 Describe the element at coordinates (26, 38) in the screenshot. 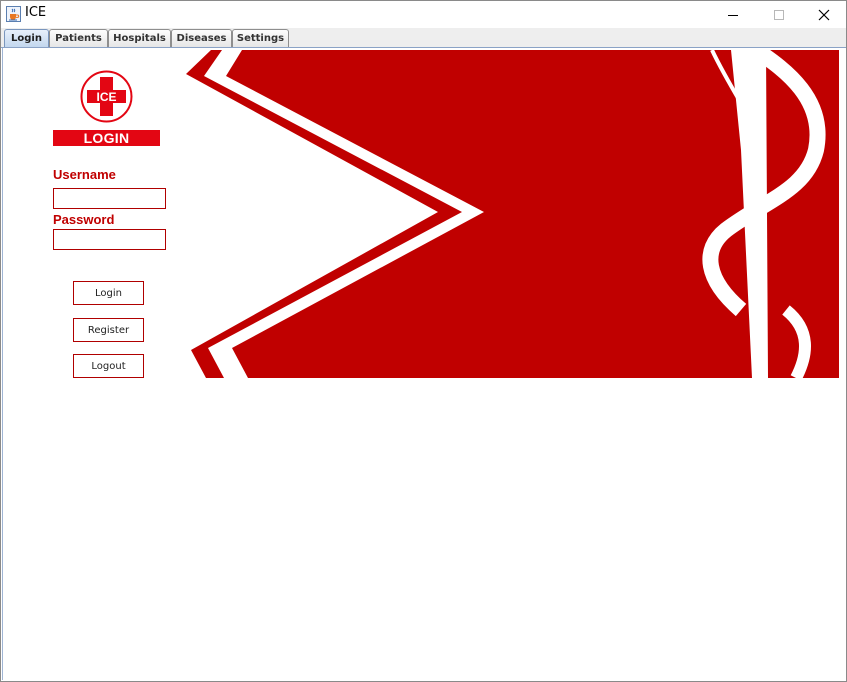

I see `tab-login: Login` at that location.